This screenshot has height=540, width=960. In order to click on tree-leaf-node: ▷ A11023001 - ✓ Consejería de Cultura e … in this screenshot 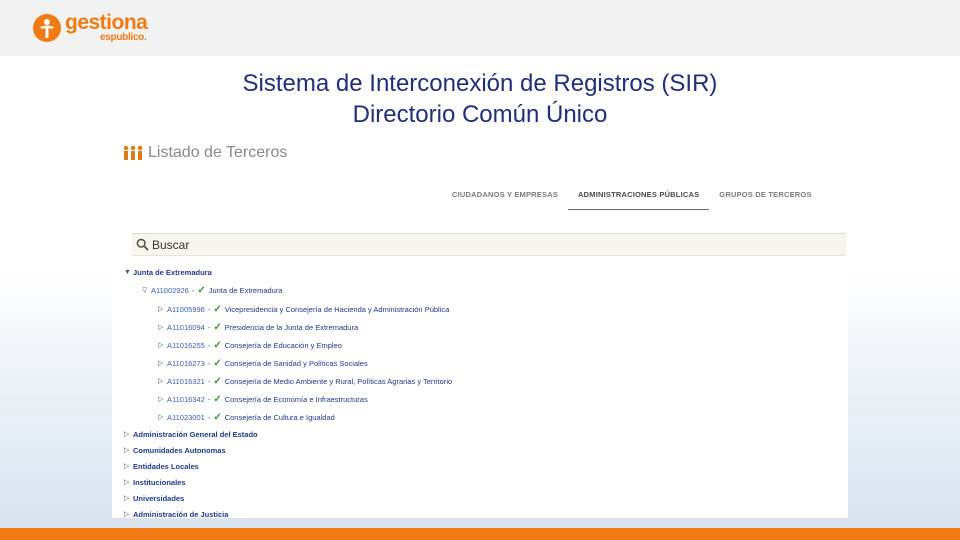, I will do `click(246, 417)`.